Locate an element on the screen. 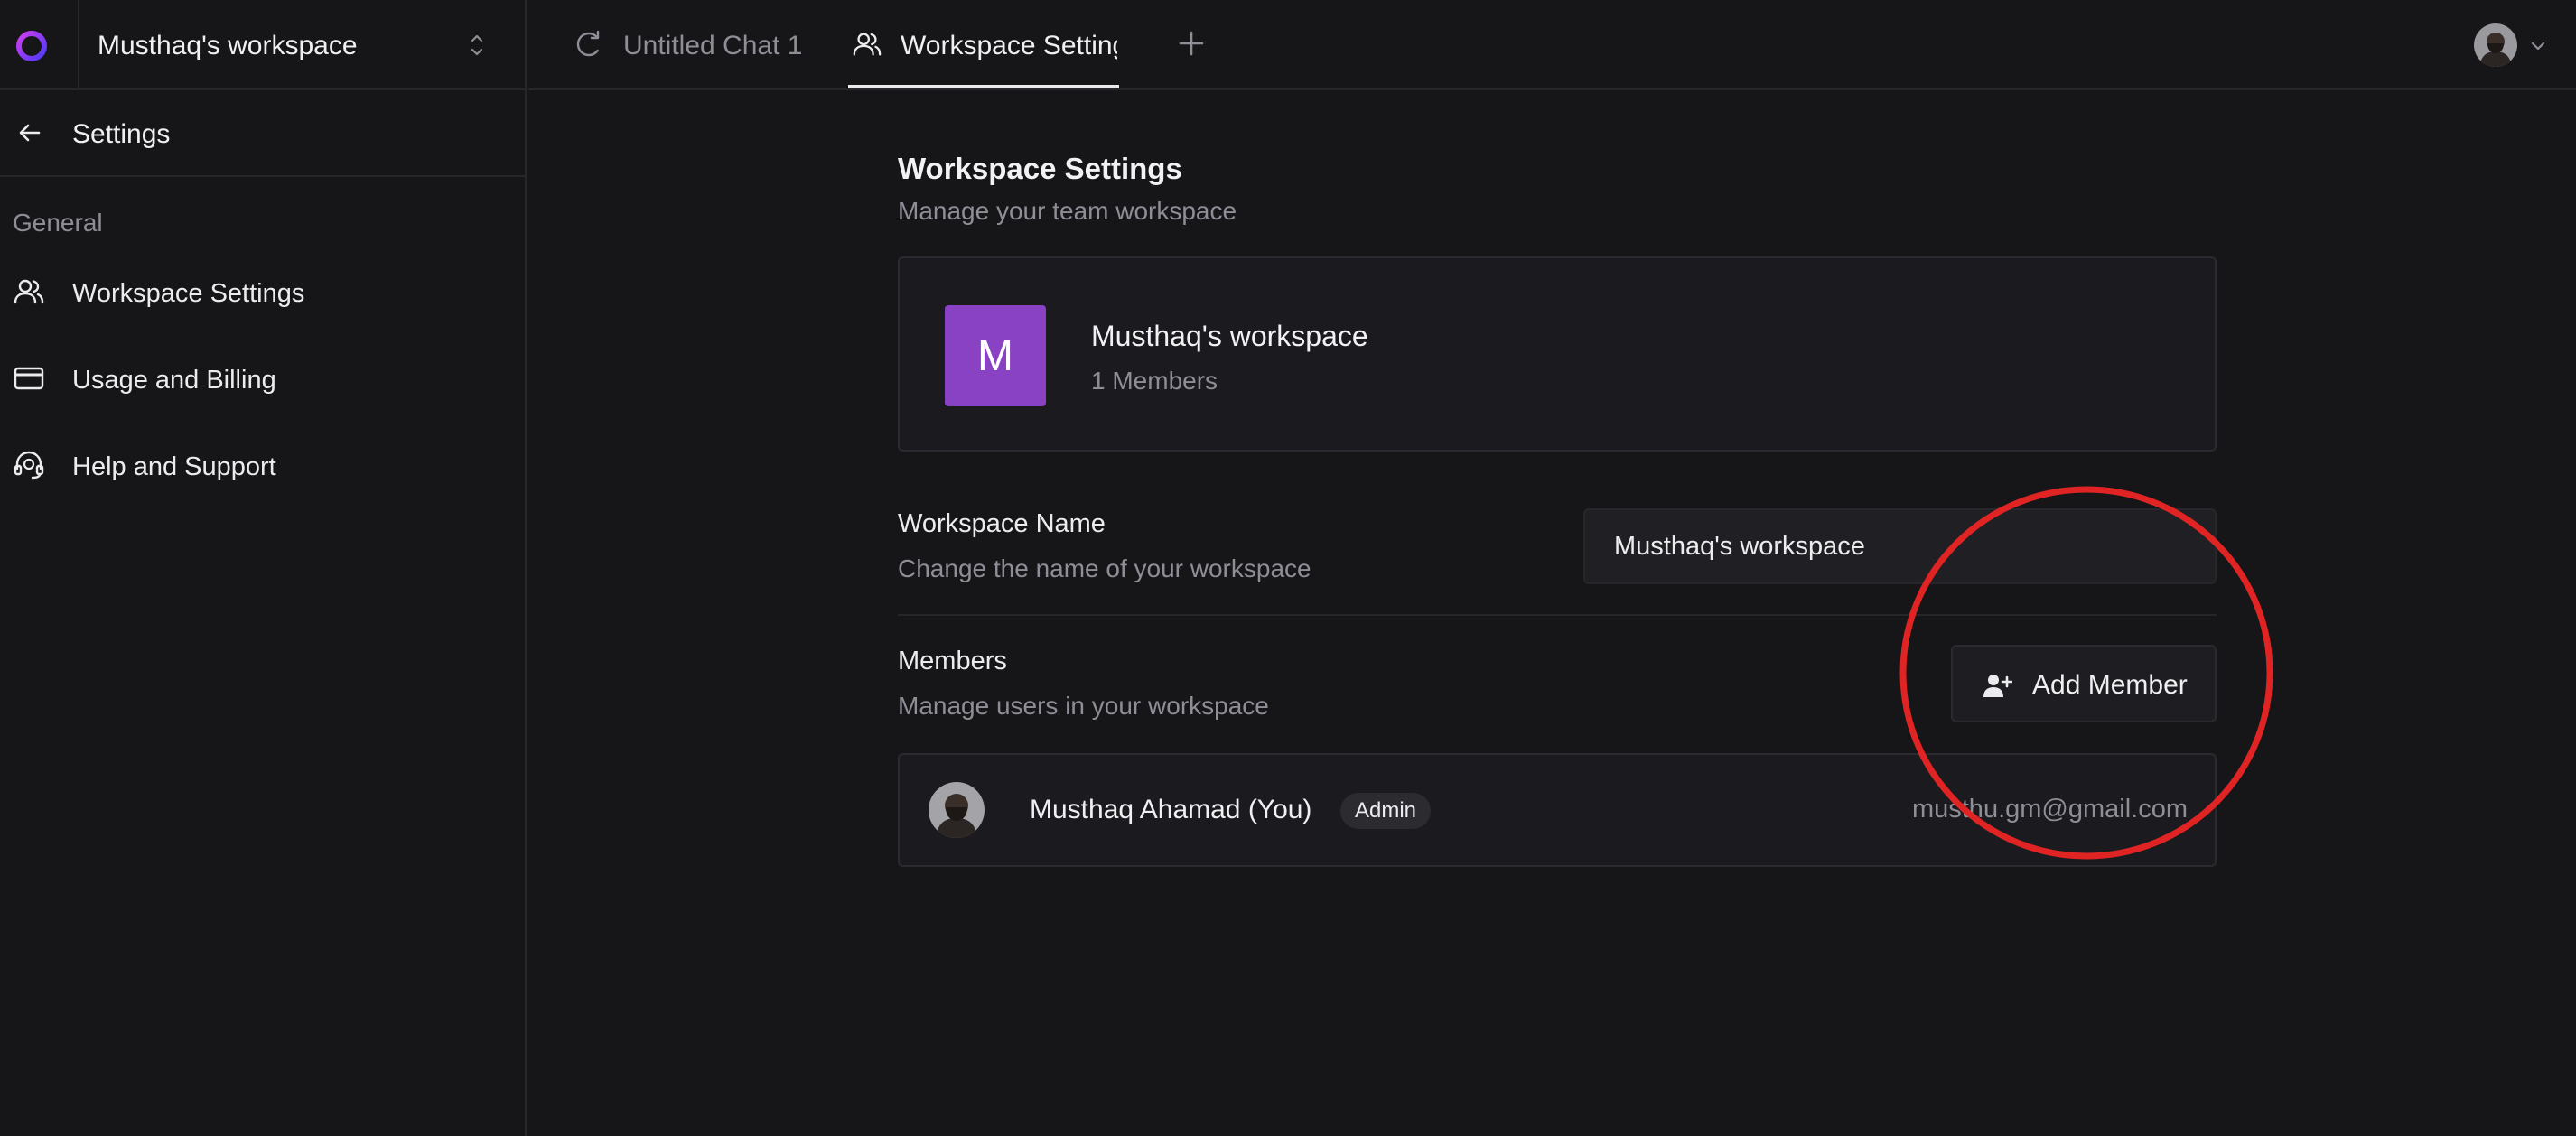 The image size is (2576, 1136). sidebar-item-usage-billing: Usage and Billing is located at coordinates (263, 380).